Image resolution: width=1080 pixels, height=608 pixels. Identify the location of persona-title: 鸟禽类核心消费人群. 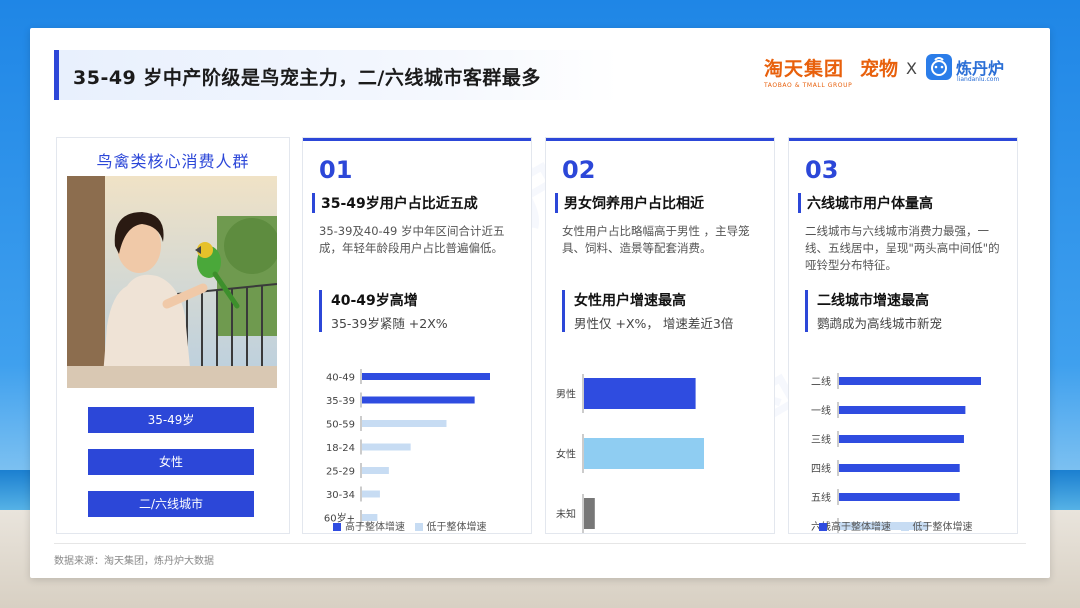
(173, 161).